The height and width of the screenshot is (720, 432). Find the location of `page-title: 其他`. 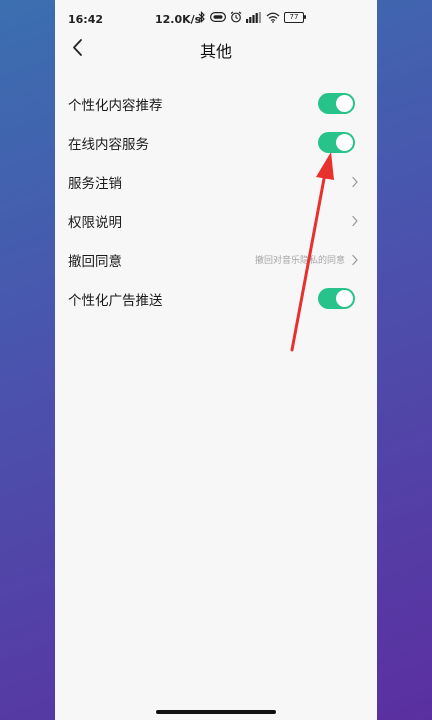

page-title: 其他 is located at coordinates (215, 51).